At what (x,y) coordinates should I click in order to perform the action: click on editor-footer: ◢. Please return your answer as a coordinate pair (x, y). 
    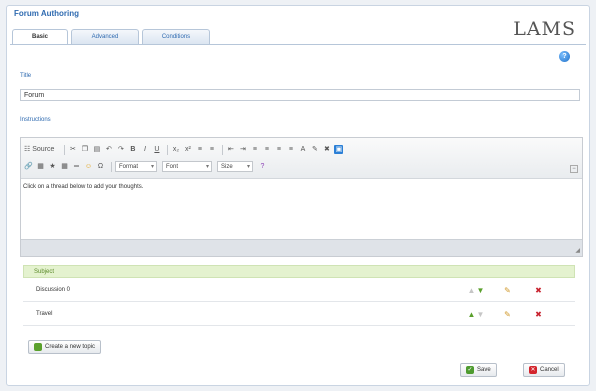
    Looking at the image, I should click on (301, 247).